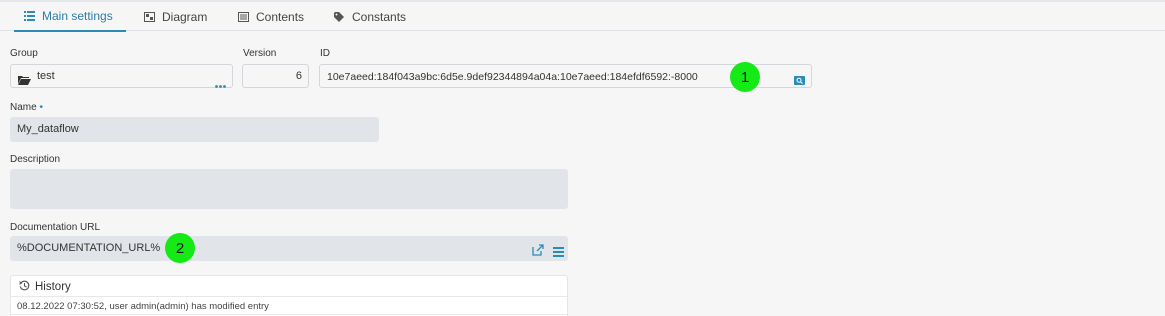  I want to click on tab-label: Diagram, so click(185, 17).